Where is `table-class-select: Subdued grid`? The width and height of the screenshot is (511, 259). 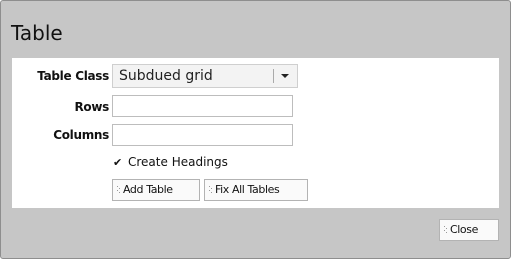 table-class-select: Subdued grid is located at coordinates (205, 76).